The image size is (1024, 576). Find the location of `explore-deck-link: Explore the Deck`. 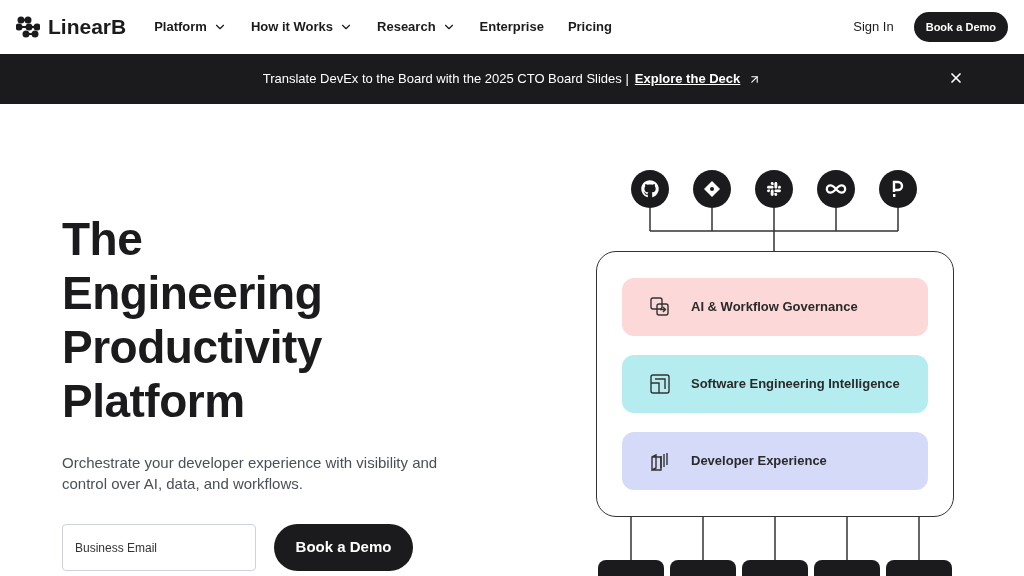

explore-deck-link: Explore the Deck is located at coordinates (687, 79).